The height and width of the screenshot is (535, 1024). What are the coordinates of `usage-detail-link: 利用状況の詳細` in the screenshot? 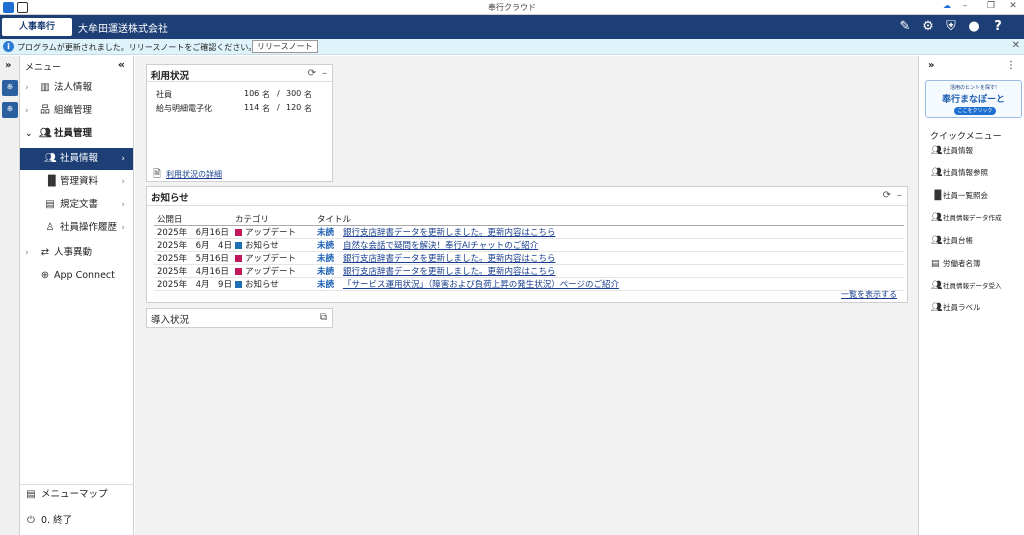 It's located at (194, 174).